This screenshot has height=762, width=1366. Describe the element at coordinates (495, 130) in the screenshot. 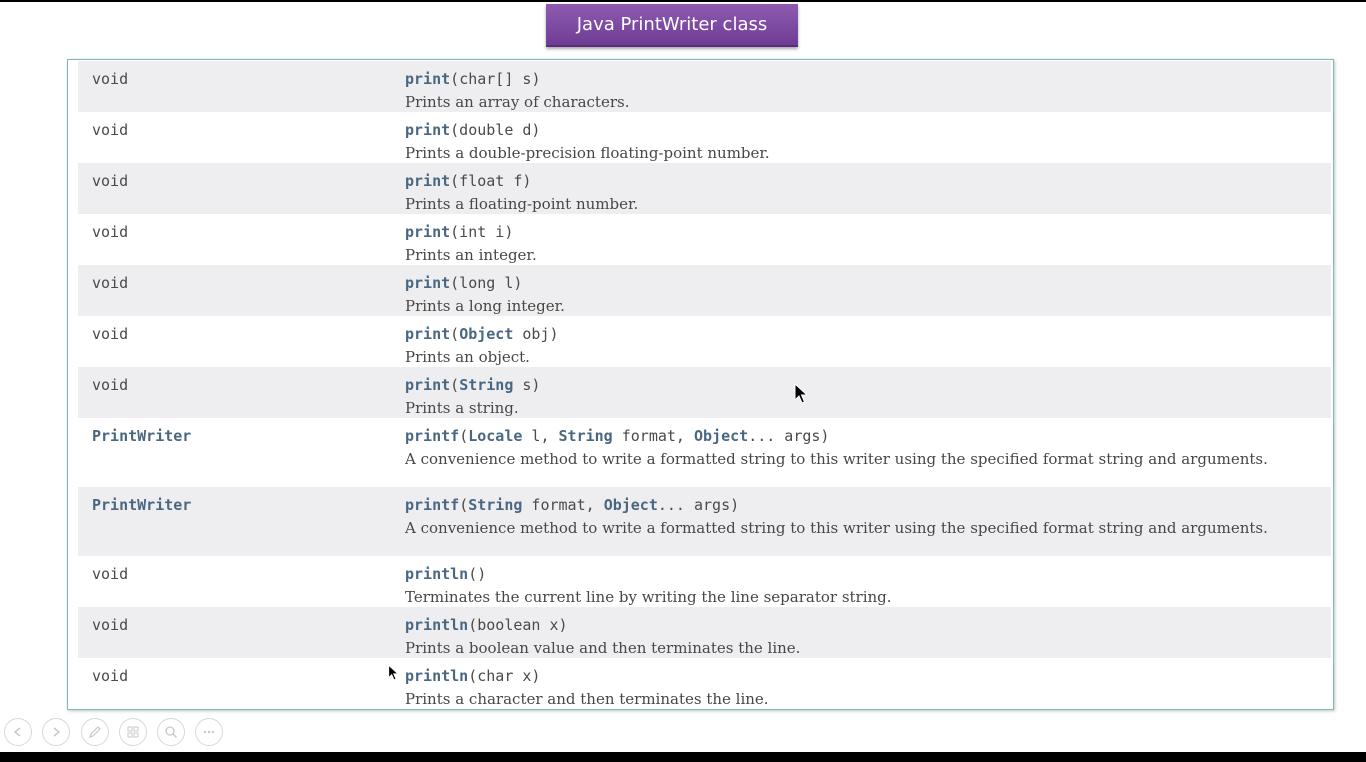

I see `param-text: (double d)` at that location.